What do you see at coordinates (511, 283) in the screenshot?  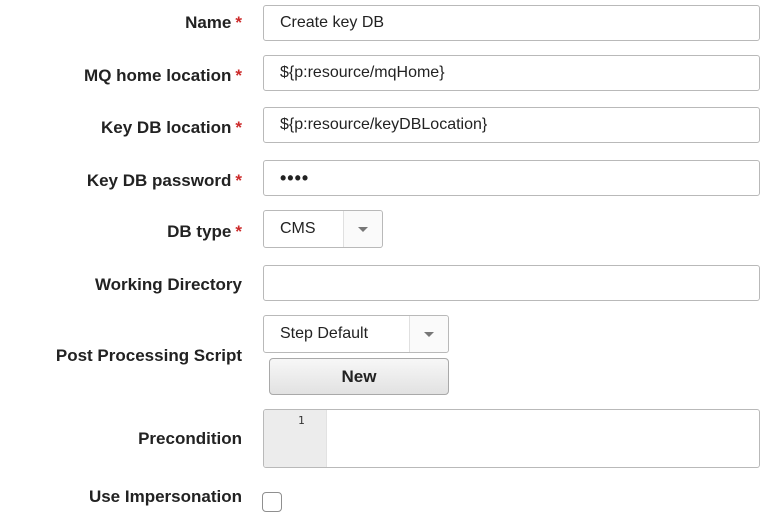 I see `working-directory-input` at bounding box center [511, 283].